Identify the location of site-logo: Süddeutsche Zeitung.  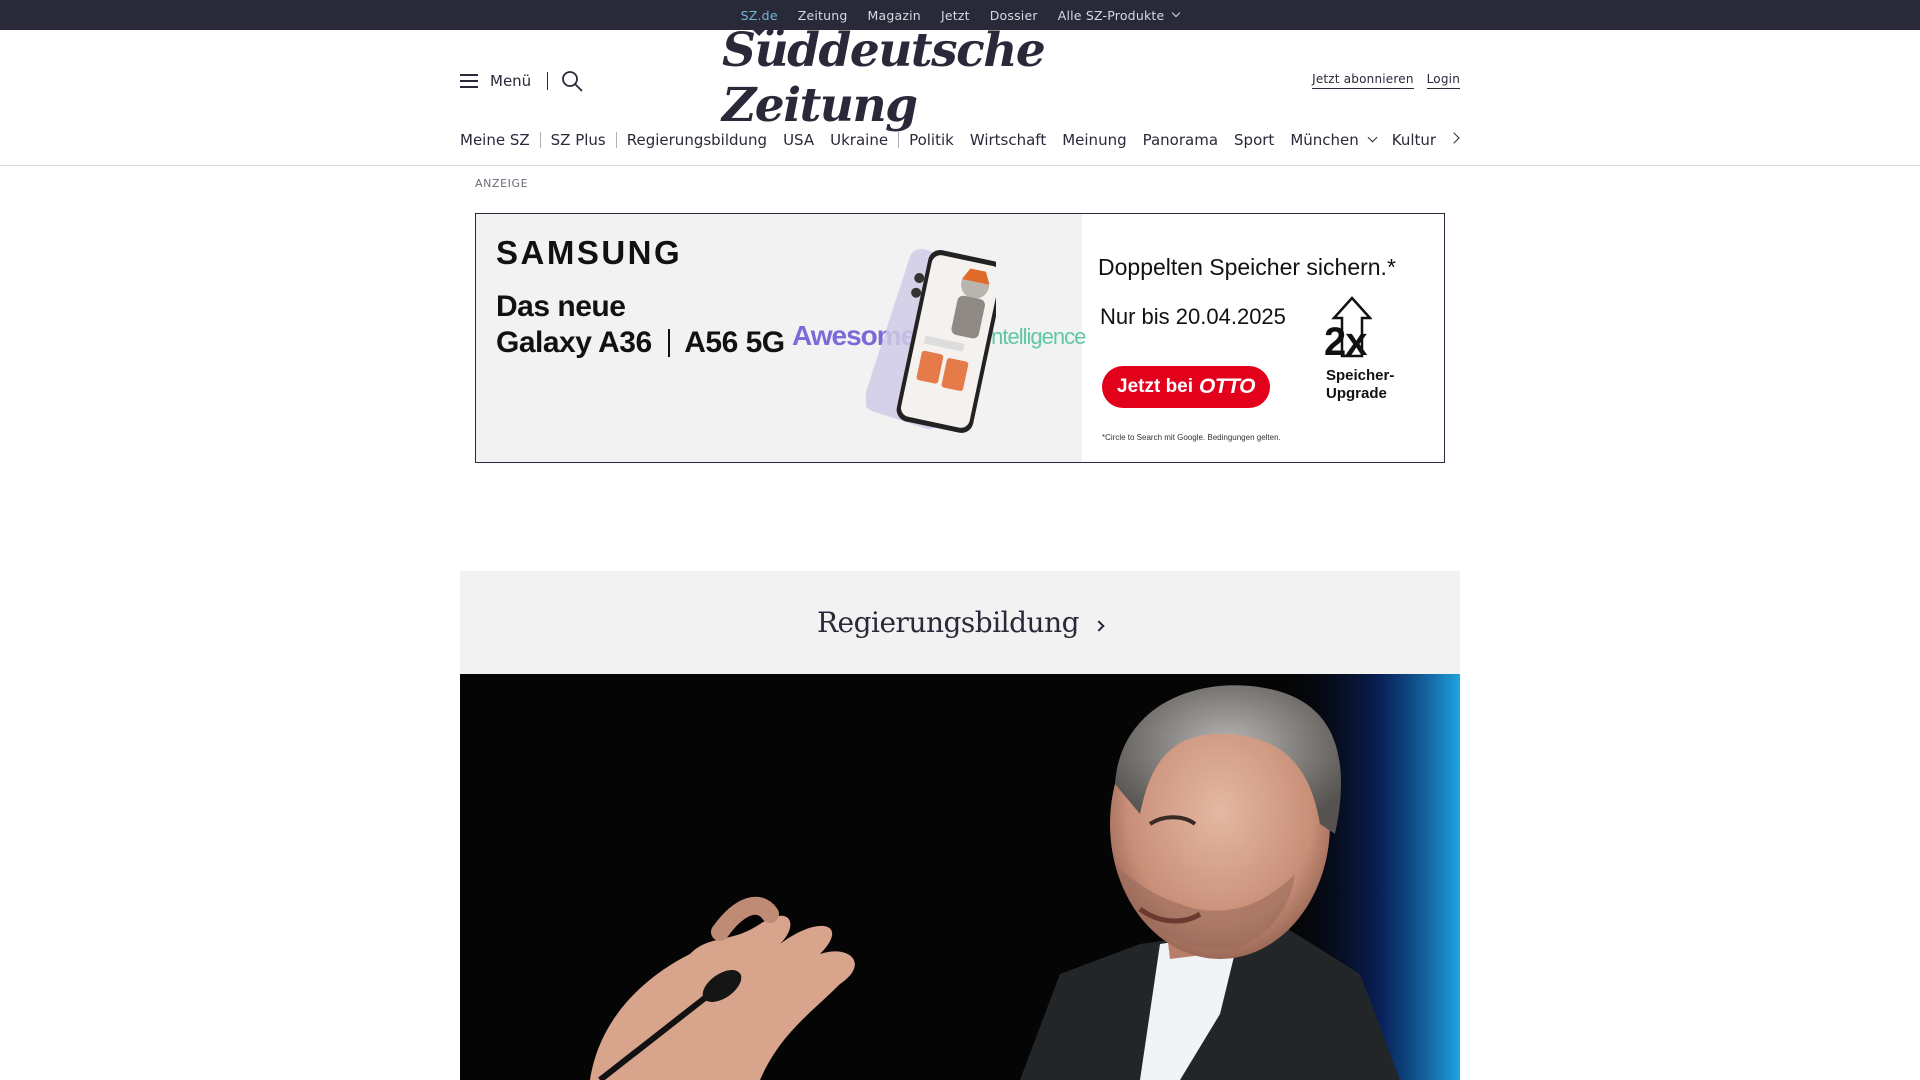
(960, 78).